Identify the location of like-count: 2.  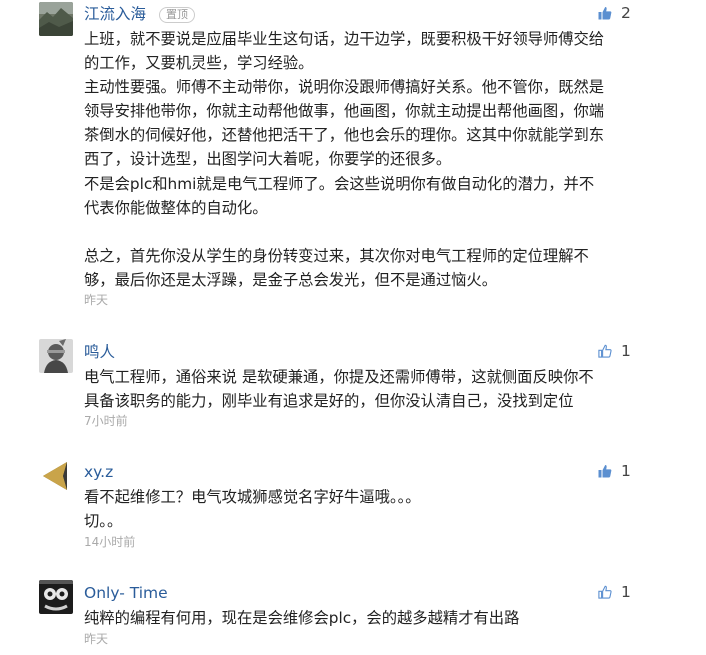
(626, 13).